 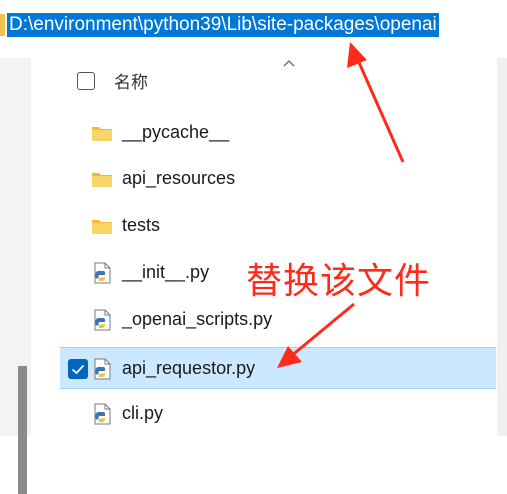 I want to click on file-name: _openai_scripts.py, so click(x=197, y=319).